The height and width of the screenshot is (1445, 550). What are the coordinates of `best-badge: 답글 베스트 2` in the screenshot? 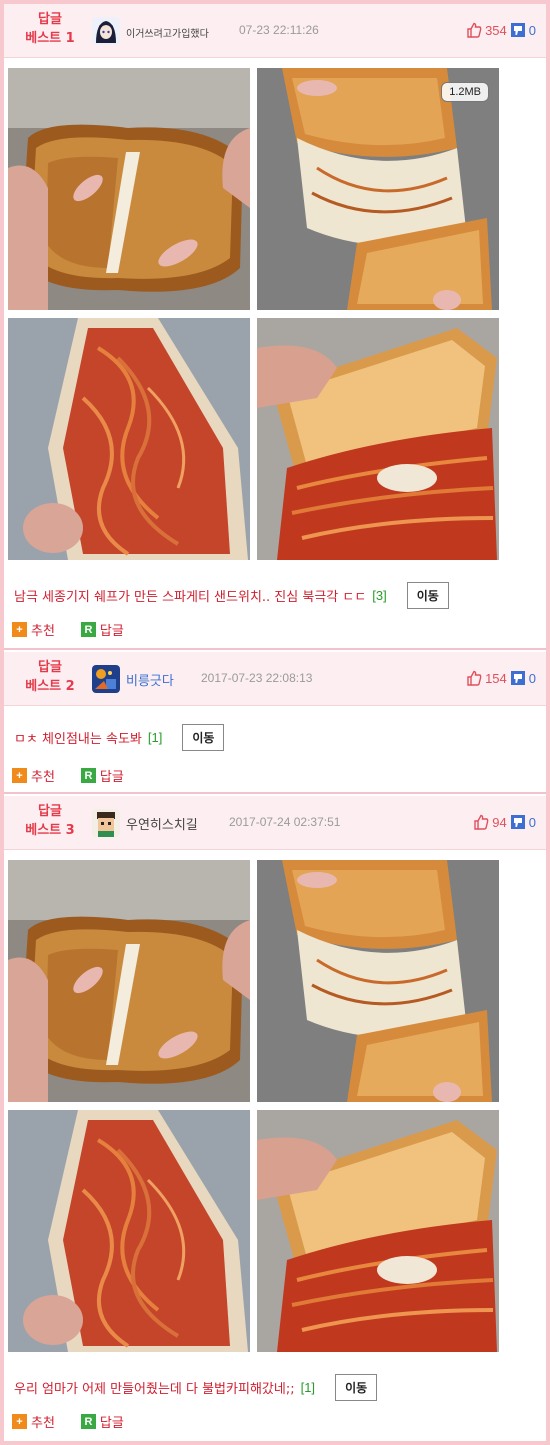 It's located at (50, 677).